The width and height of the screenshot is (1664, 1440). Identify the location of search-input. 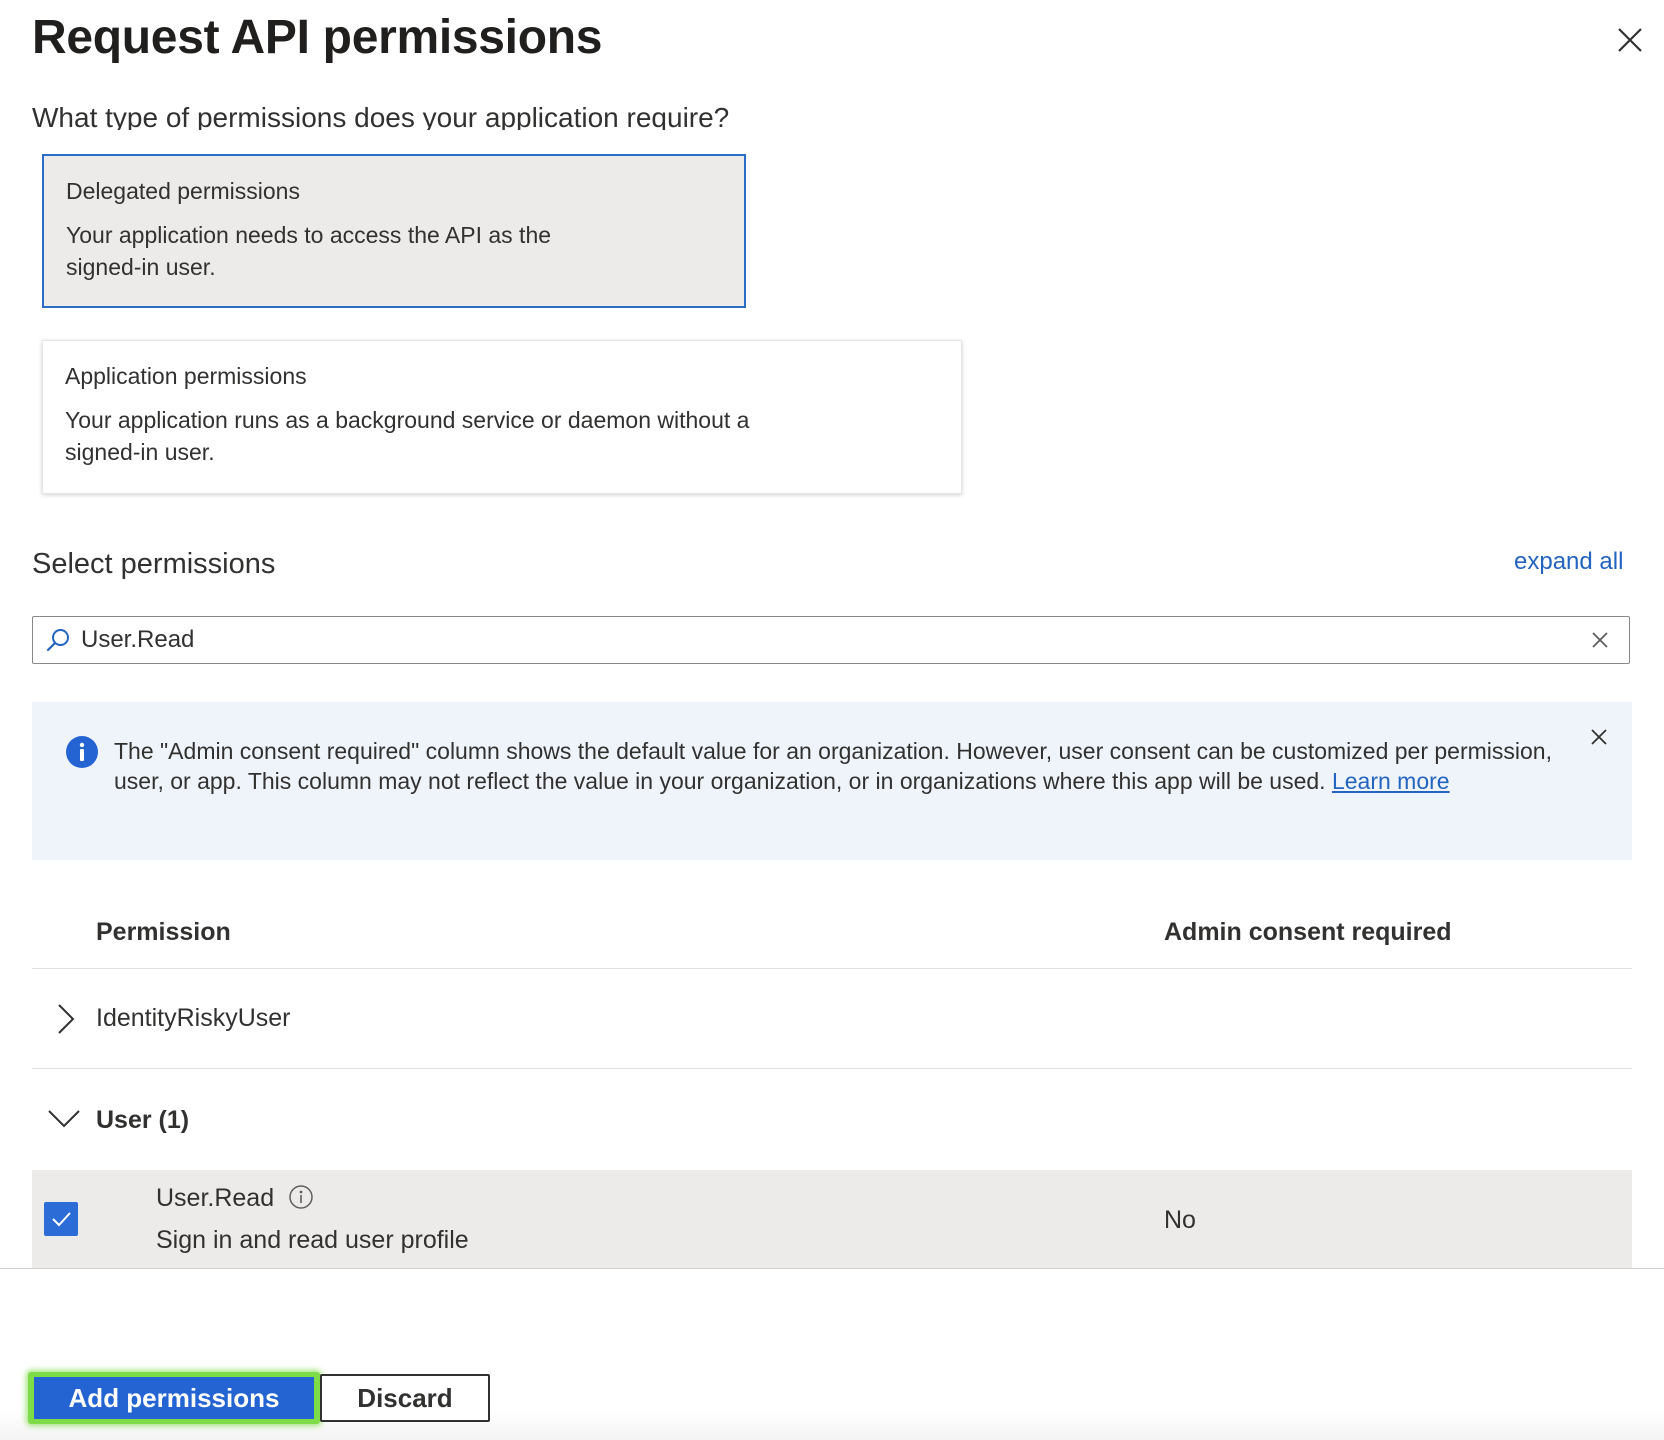
(821, 640).